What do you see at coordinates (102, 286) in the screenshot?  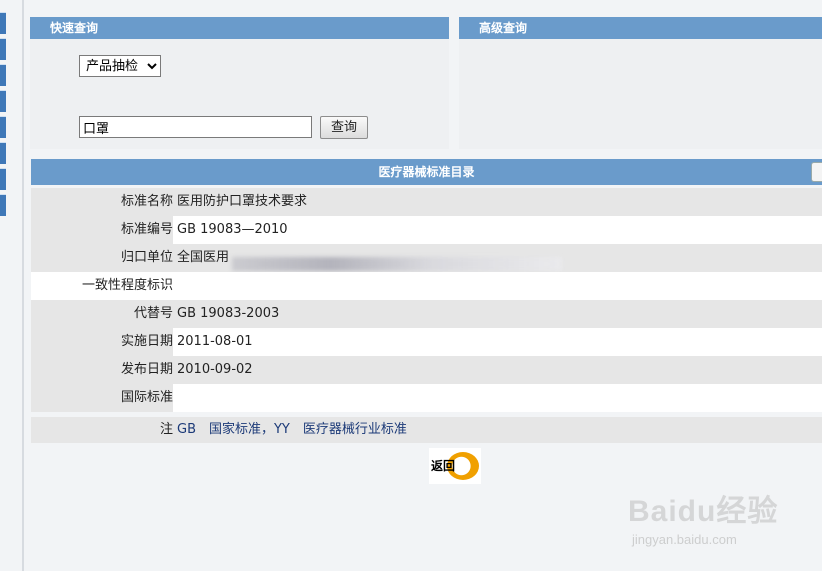 I see `field-label: 一致性程度标识` at bounding box center [102, 286].